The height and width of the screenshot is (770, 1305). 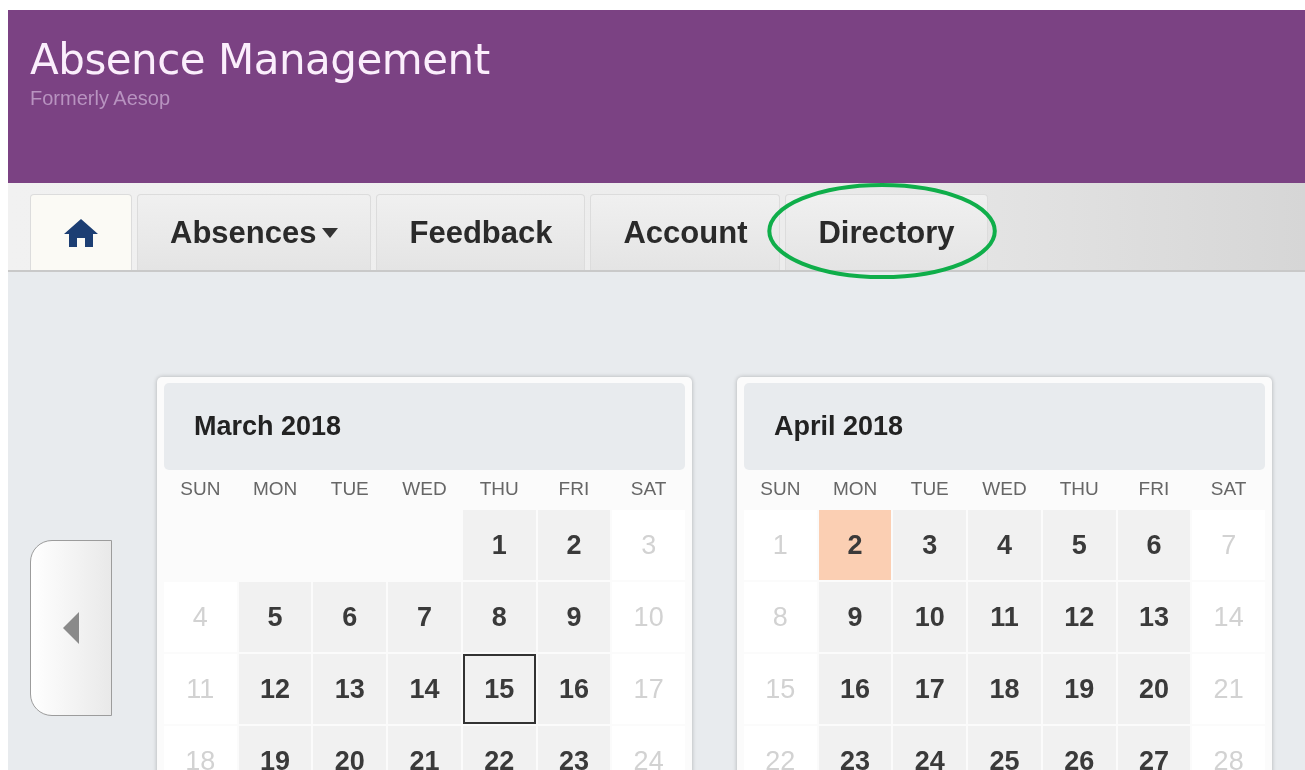 What do you see at coordinates (424, 748) in the screenshot?
I see `calendar-date: 21` at bounding box center [424, 748].